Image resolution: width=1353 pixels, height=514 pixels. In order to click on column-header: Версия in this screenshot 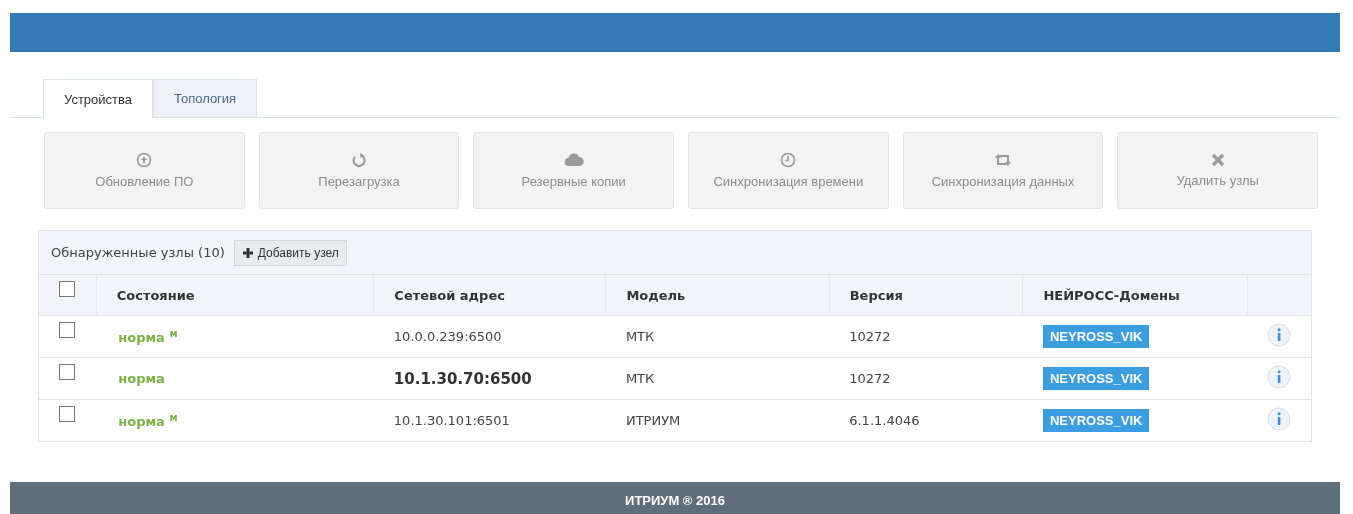, I will do `click(876, 295)`.